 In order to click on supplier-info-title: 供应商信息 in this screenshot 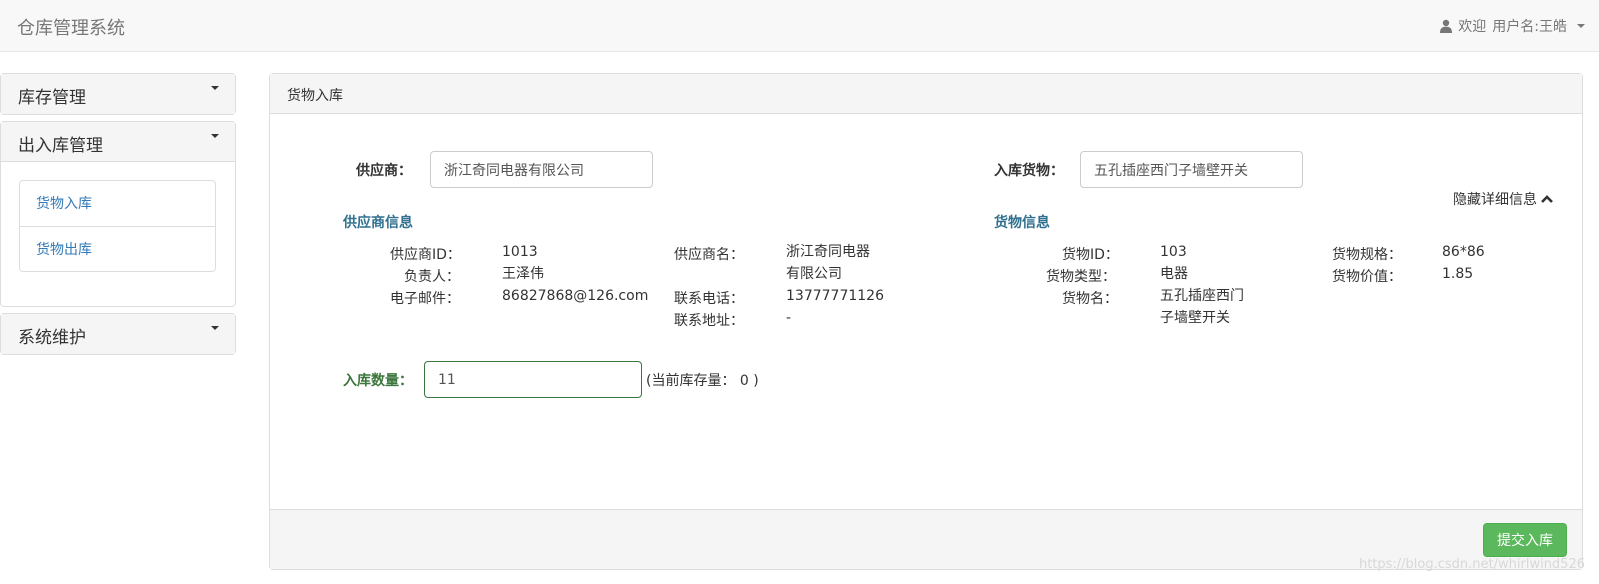, I will do `click(378, 223)`.